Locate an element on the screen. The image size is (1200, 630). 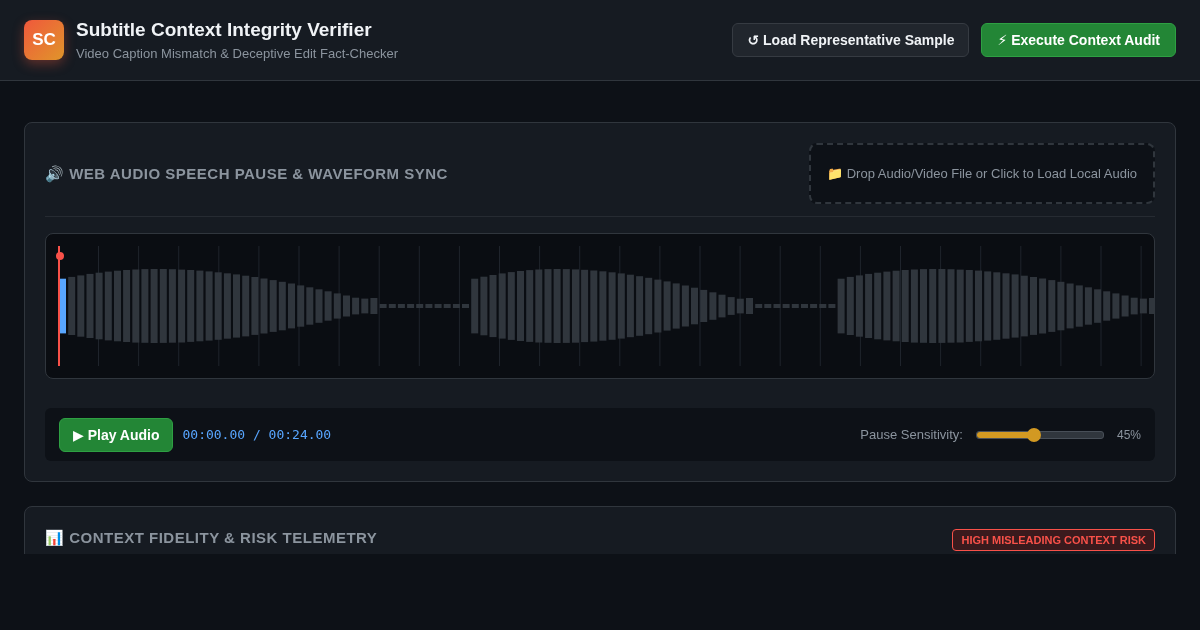
playhead is located at coordinates (60, 306).